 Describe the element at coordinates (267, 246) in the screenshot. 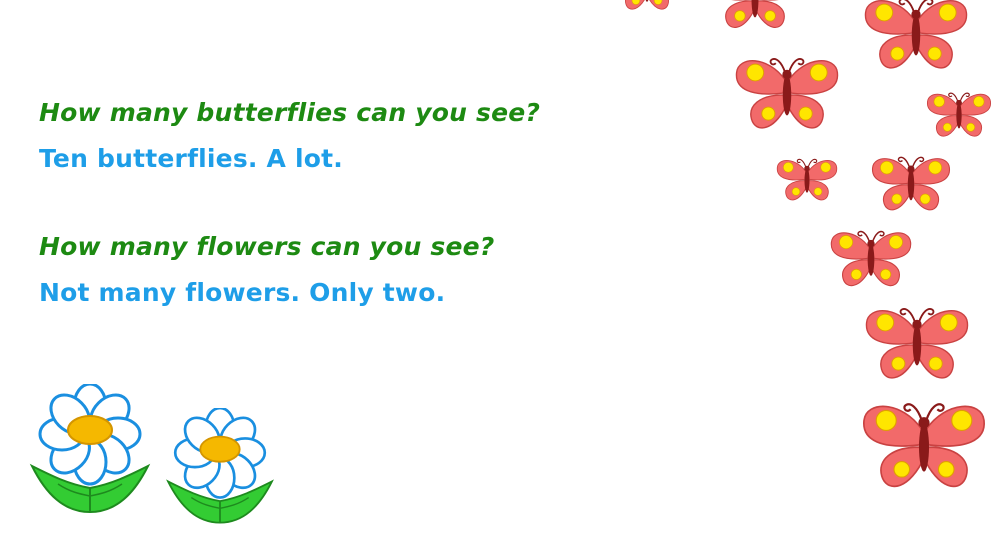

I see `question-flowers: How many flowers can you see?` at that location.